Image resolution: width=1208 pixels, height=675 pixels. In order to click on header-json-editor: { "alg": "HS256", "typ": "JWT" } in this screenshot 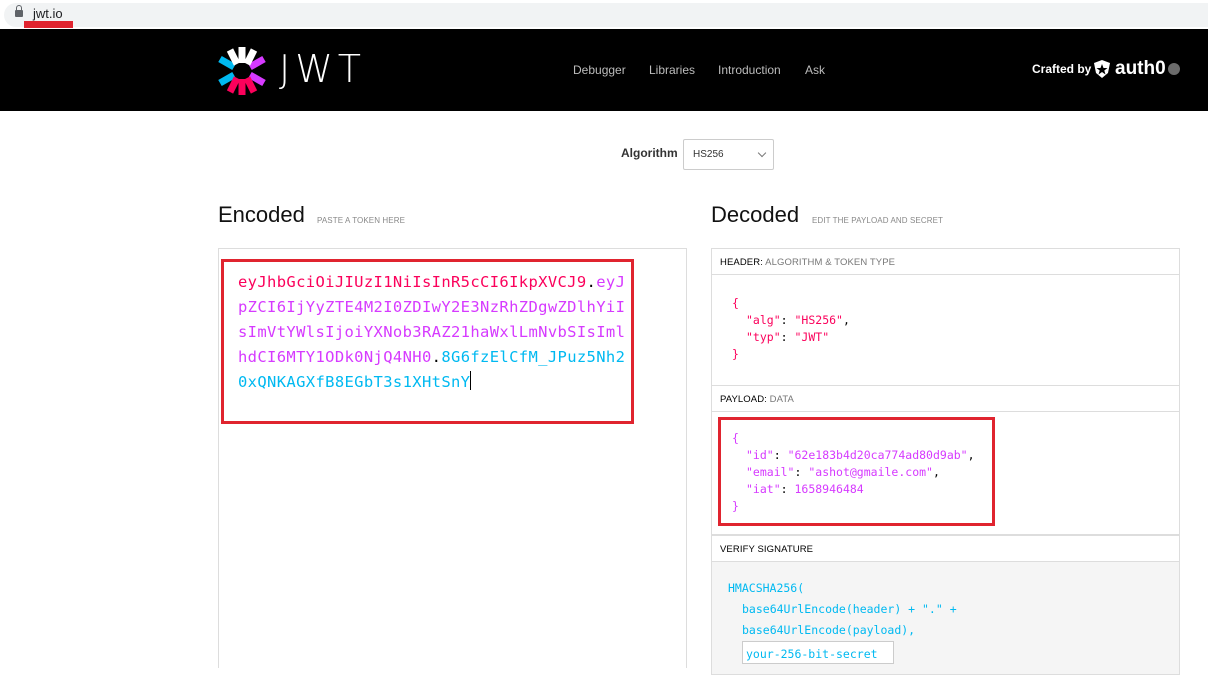, I will do `click(945, 319)`.